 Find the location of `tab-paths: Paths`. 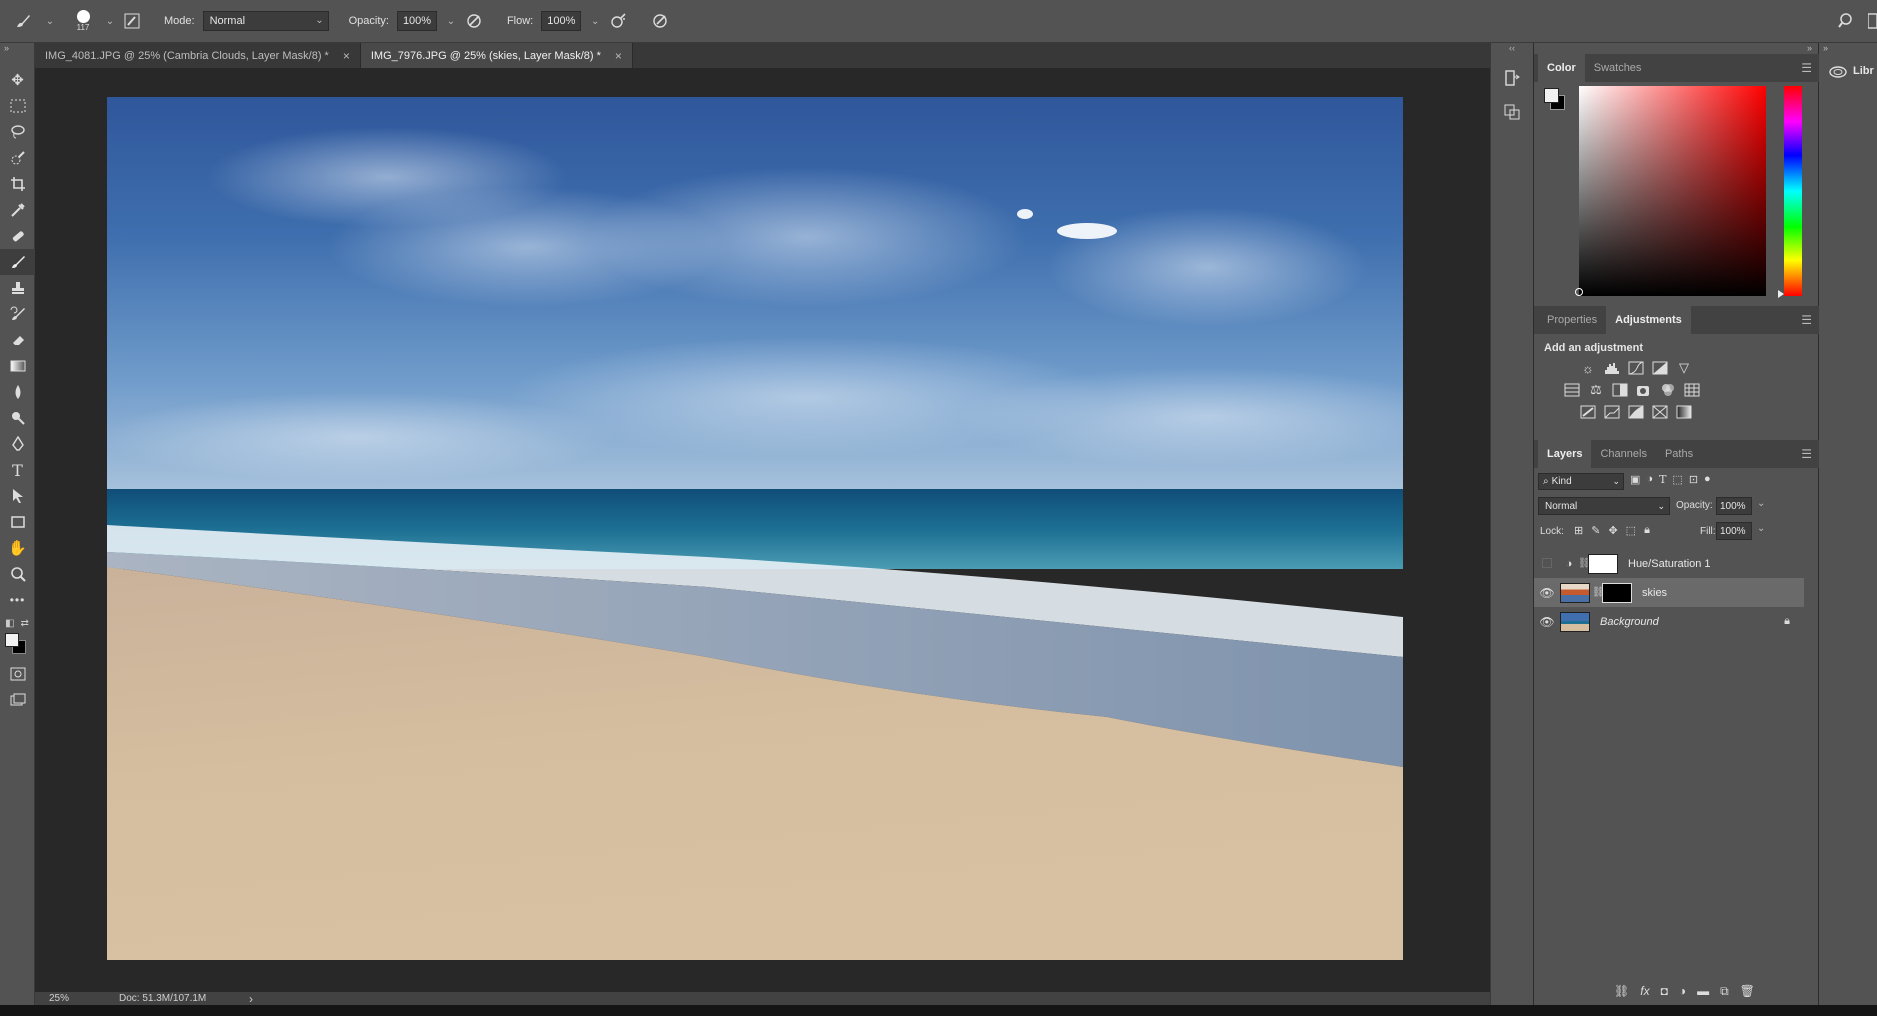

tab-paths: Paths is located at coordinates (1679, 454).